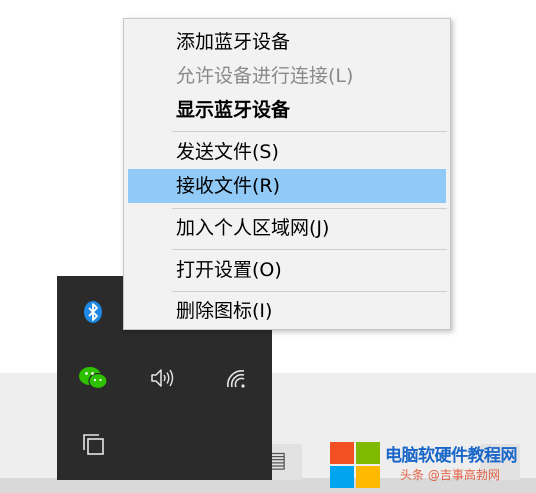 The image size is (536, 493). I want to click on menu-item-remove-icon: 删除图标(I), so click(287, 311).